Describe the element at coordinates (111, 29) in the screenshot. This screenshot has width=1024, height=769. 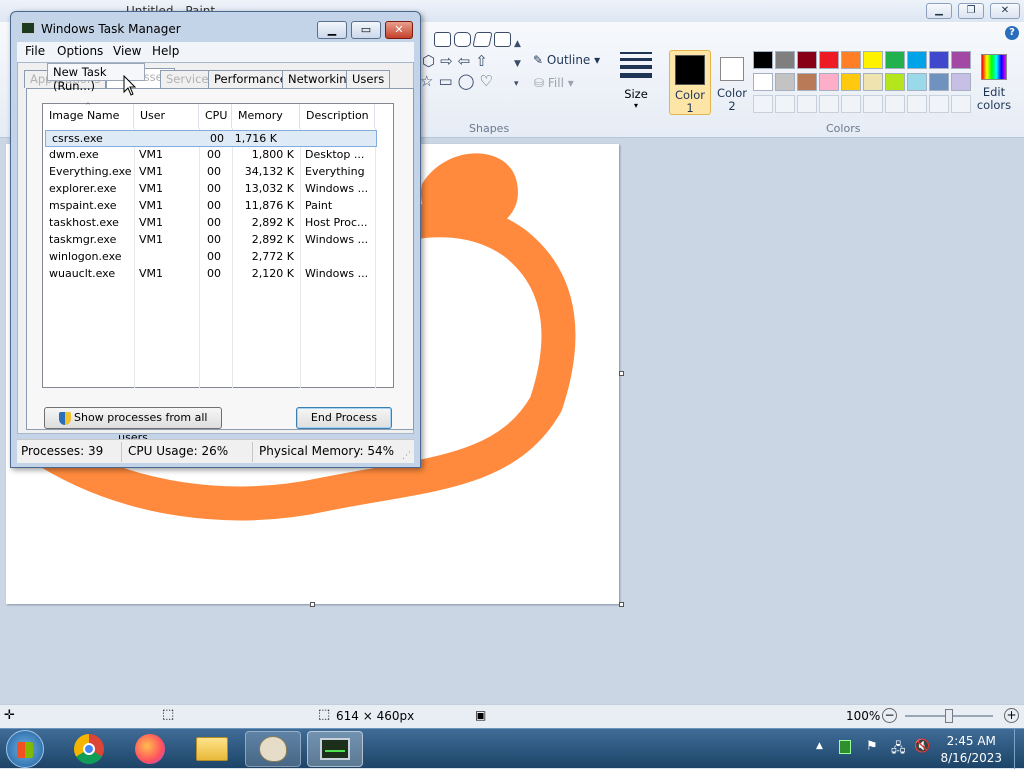
I see `task-manager-title: Windows Task Manager` at that location.